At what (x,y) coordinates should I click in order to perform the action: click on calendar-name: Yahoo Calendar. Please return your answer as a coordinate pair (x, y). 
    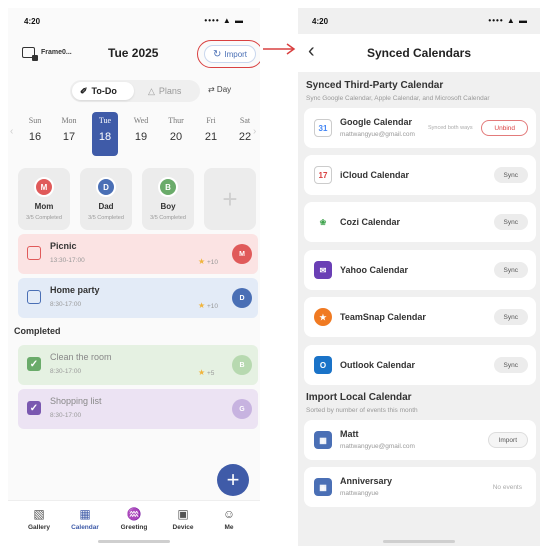
    Looking at the image, I should click on (374, 270).